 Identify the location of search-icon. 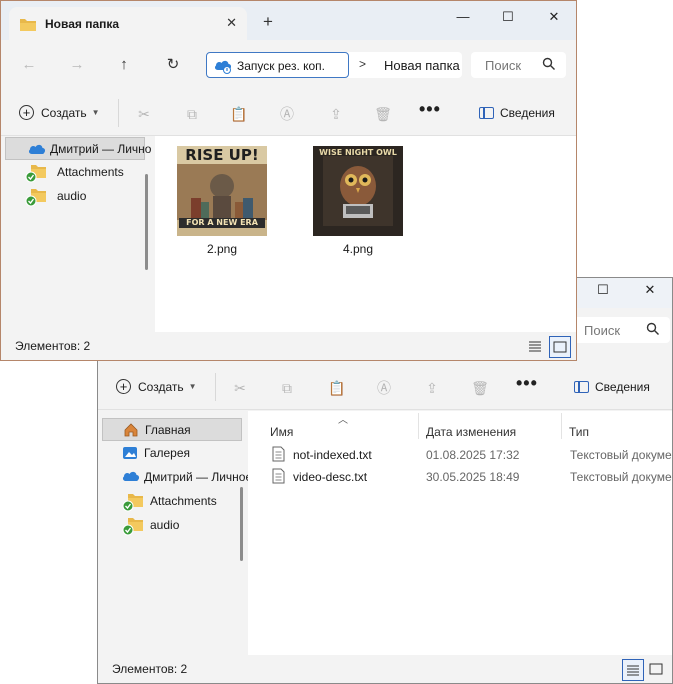
(653, 330).